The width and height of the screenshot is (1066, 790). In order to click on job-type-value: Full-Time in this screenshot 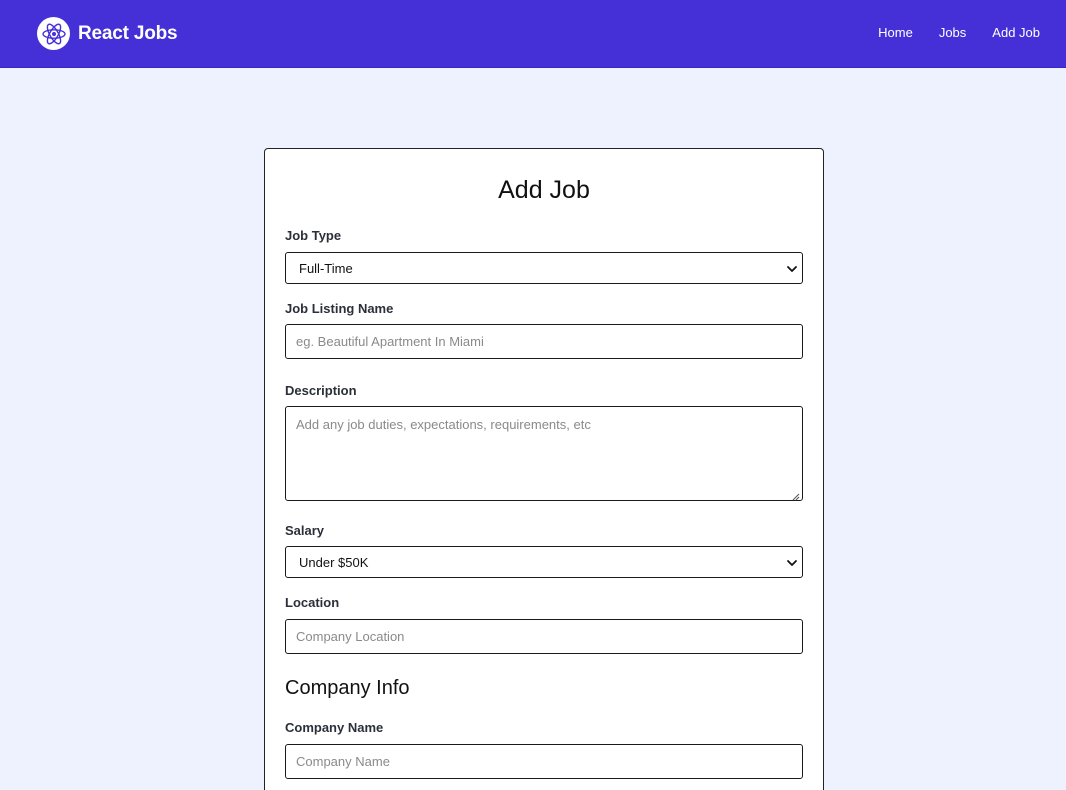, I will do `click(326, 268)`.